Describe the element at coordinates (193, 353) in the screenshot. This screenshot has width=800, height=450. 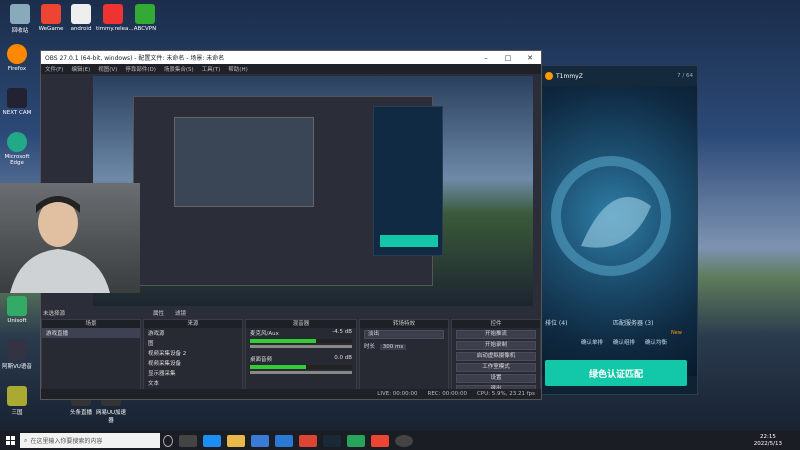
I see `source-item: 视频采集设备 2` at that location.